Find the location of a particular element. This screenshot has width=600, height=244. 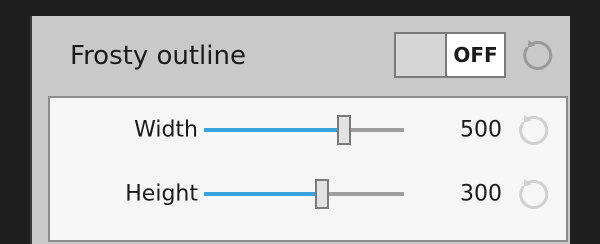

frosty-outline-toggle: OFF is located at coordinates (450, 55).